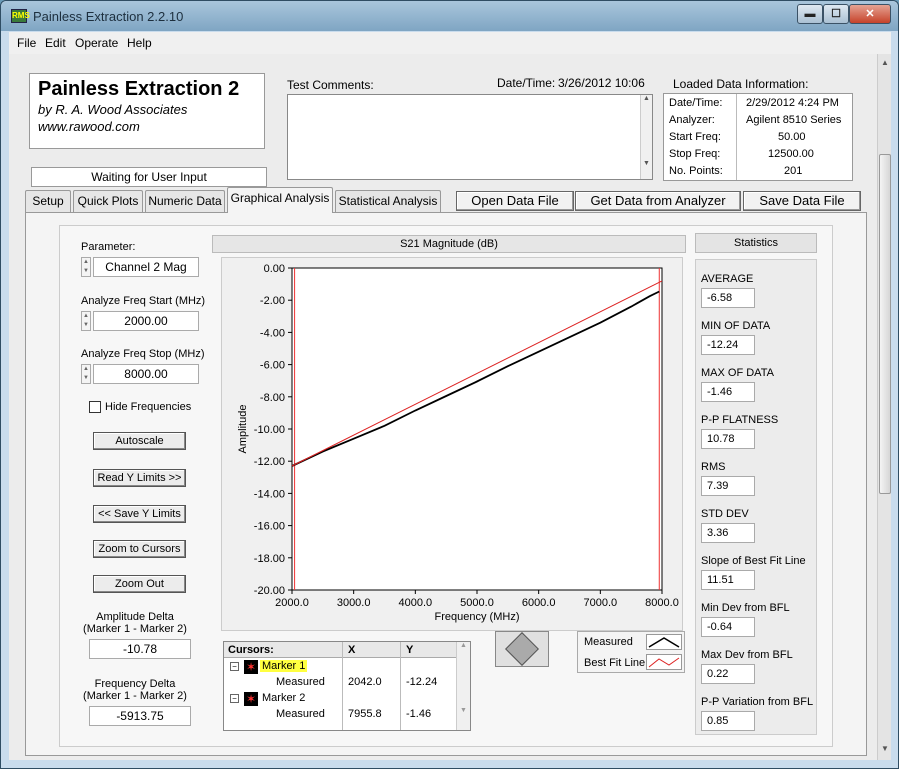 This screenshot has height=769, width=899. I want to click on stat-value: 10.78, so click(728, 439).